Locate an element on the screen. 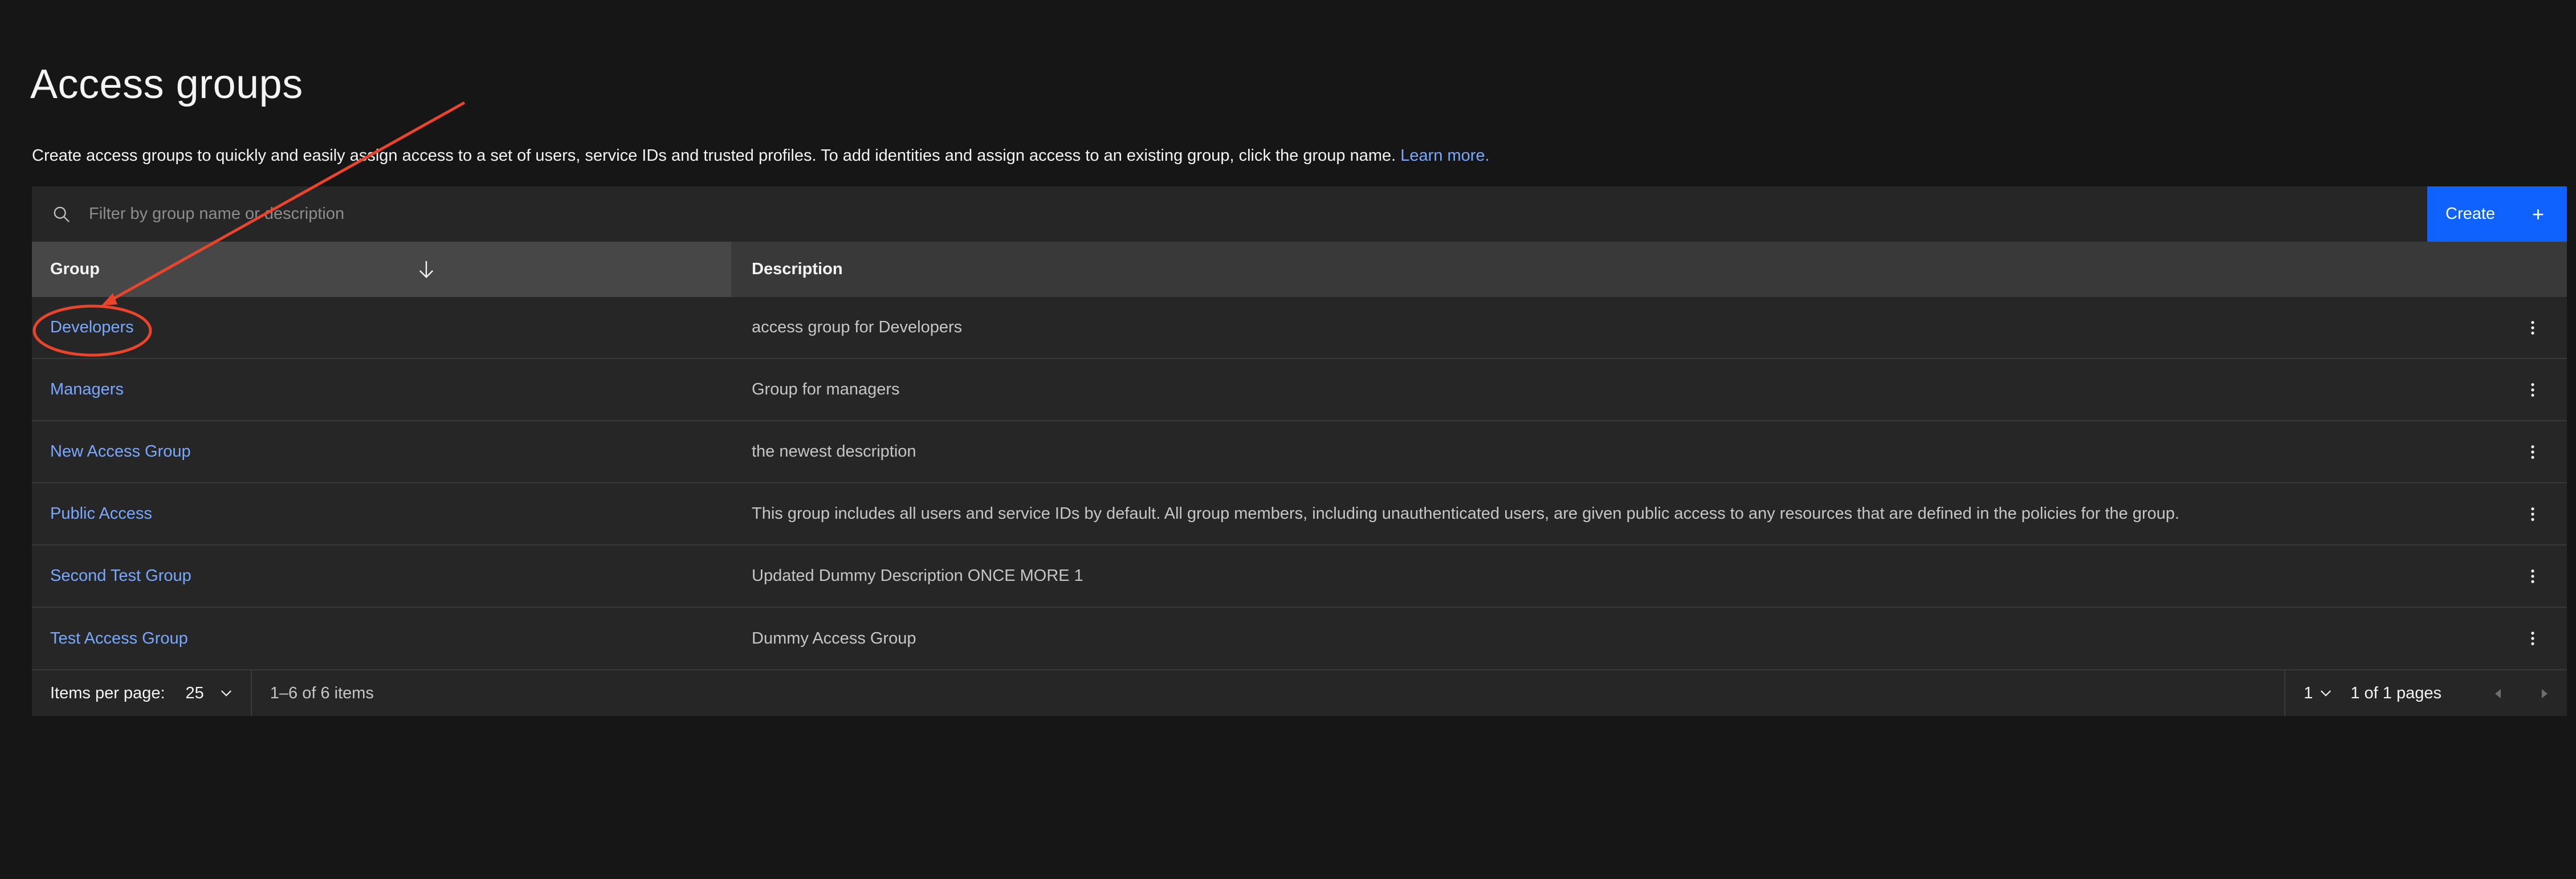  search-icon is located at coordinates (61, 214).